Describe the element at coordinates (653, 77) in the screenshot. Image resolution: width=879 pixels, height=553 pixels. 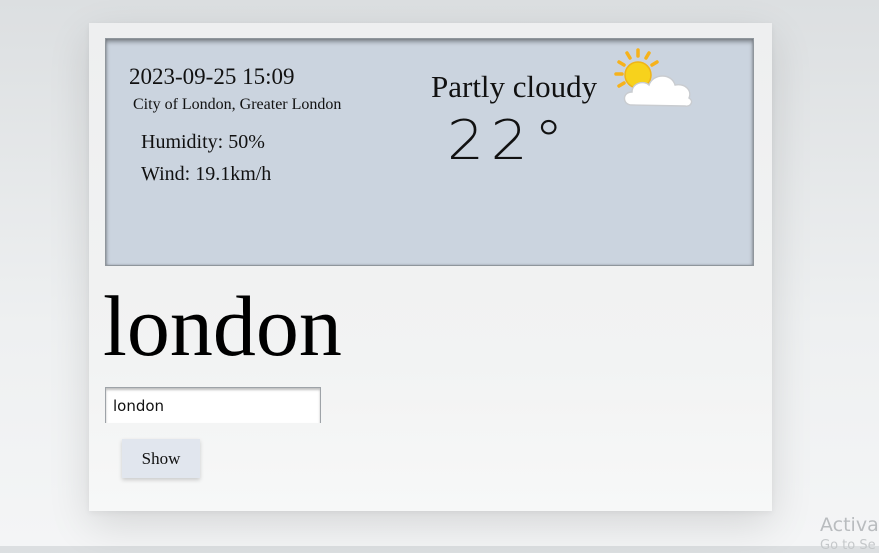
I see `partly-cloudy-icon` at that location.